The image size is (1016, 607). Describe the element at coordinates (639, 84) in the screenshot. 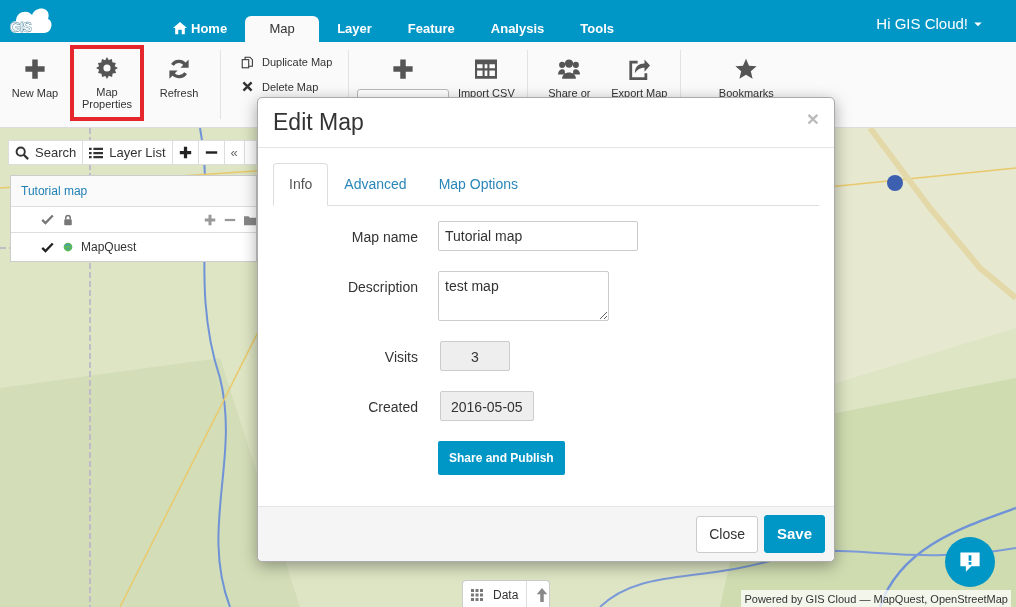

I see `toolbar-button: Export Map` at that location.